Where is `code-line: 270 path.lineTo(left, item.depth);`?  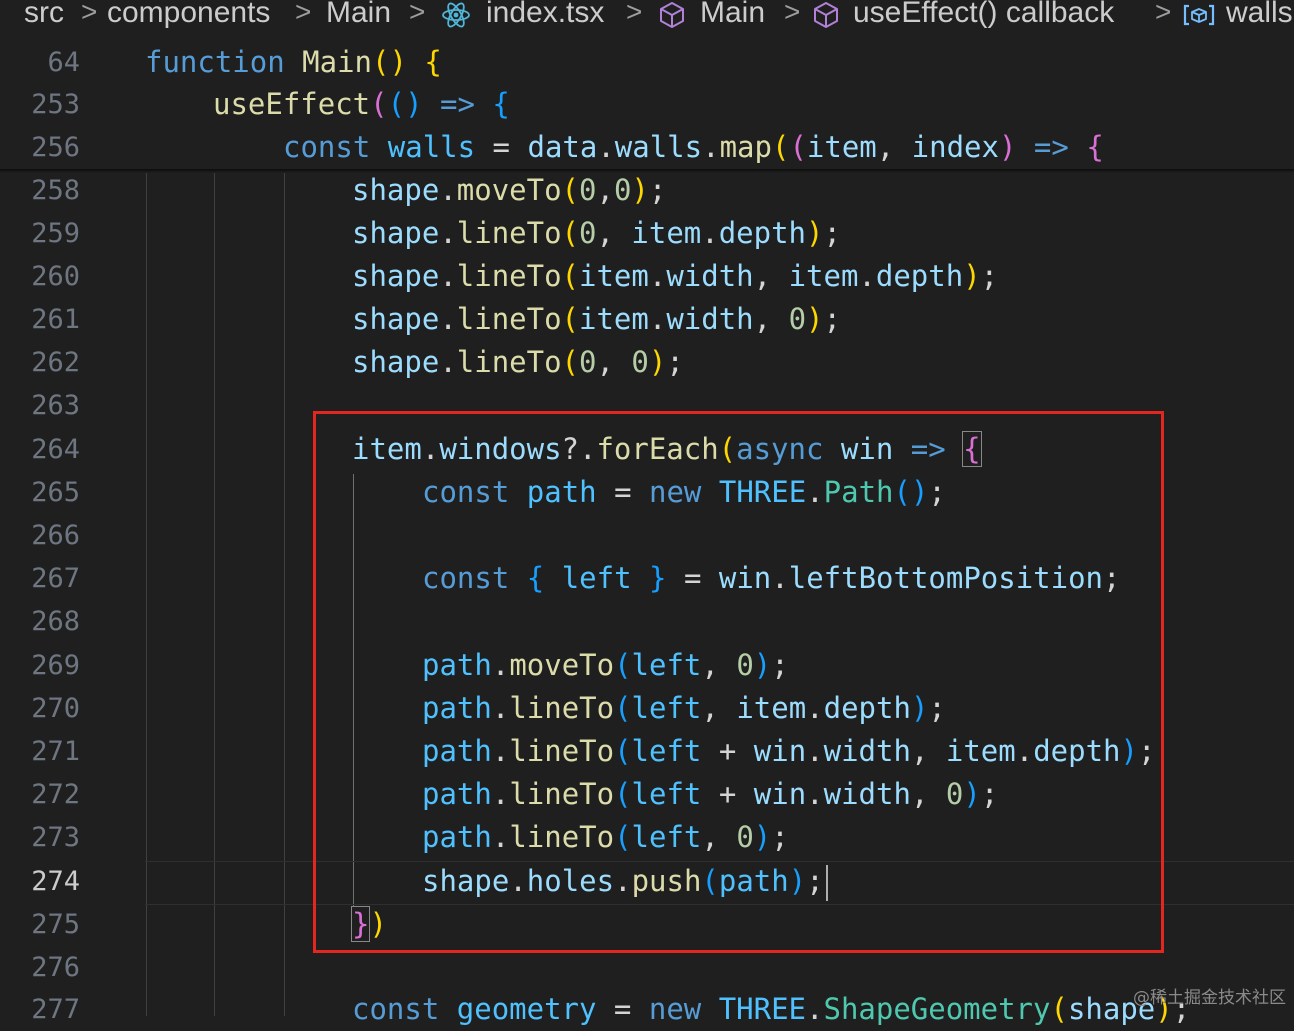
code-line: 270 path.lineTo(left, item.depth); is located at coordinates (647, 708).